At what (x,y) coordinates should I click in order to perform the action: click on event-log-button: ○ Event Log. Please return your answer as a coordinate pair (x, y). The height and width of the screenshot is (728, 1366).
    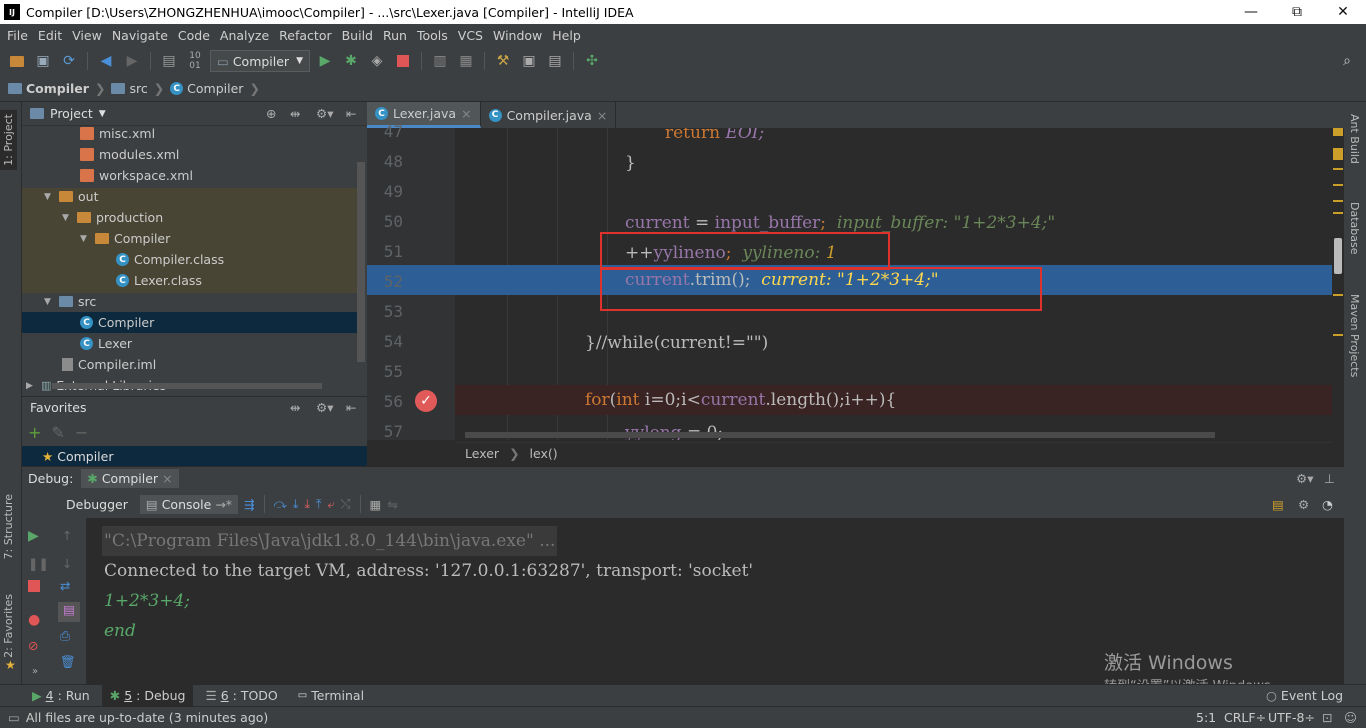
    Looking at the image, I should click on (1304, 696).